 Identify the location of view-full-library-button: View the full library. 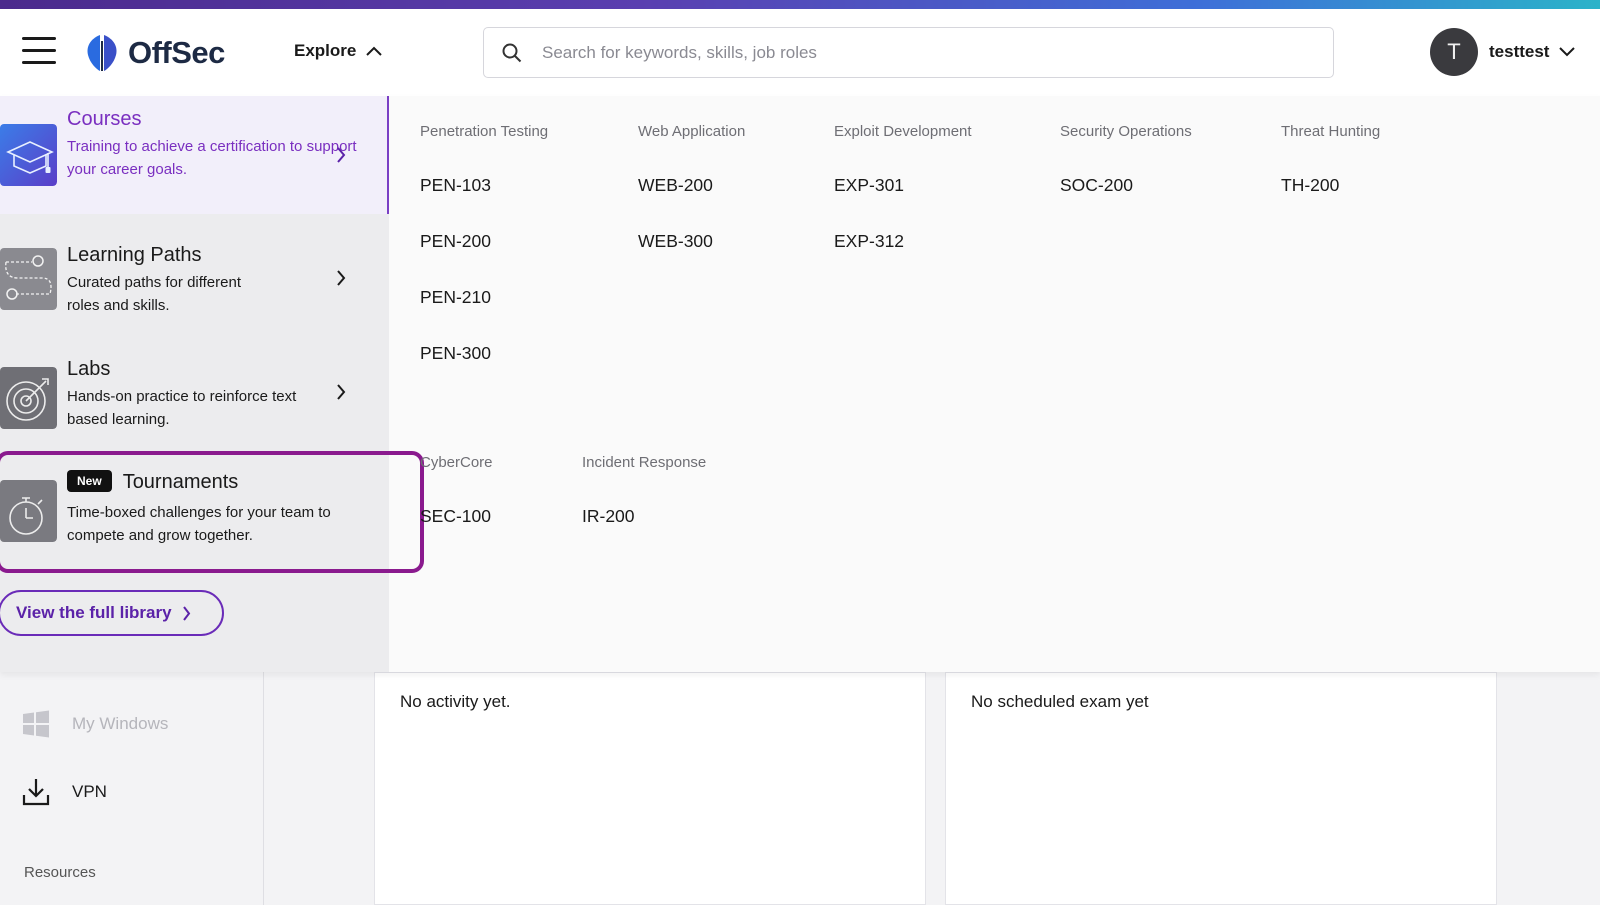
(112, 613).